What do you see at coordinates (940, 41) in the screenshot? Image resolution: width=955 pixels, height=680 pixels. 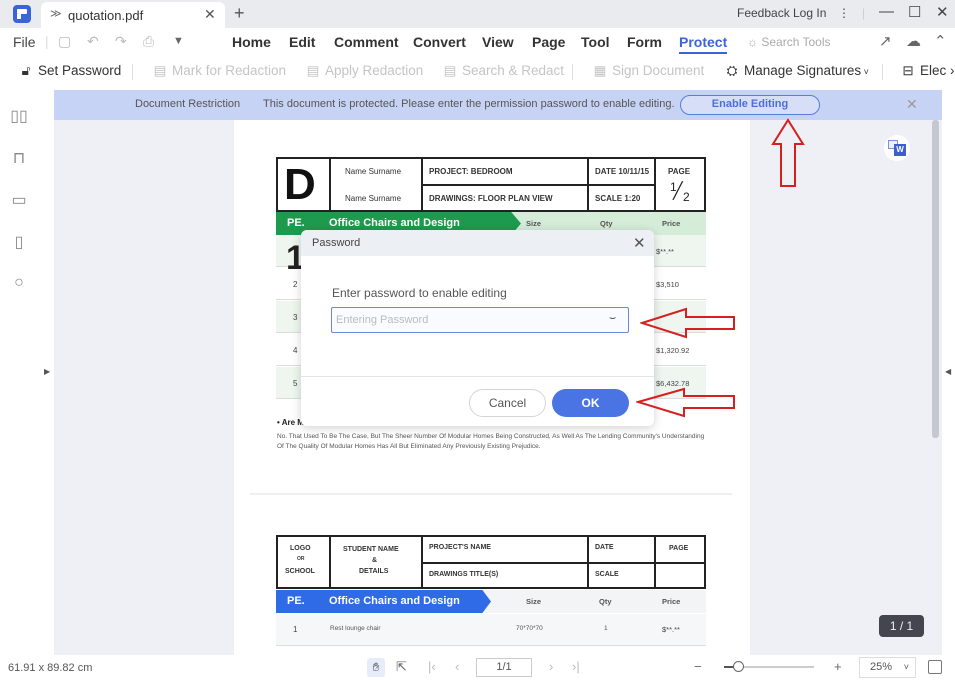 I see `collapse-ribbon-icon: ⌃` at bounding box center [940, 41].